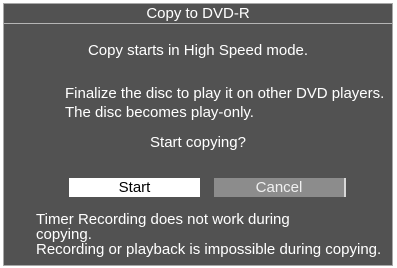  Describe the element at coordinates (159, 112) in the screenshot. I see `finalize-line-2: The disc becomes play-only.` at that location.